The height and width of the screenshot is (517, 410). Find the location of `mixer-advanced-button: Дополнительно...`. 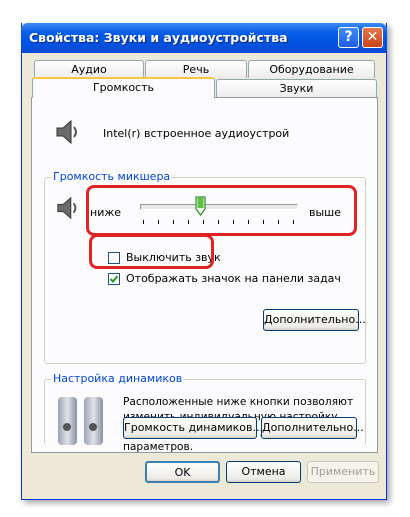

mixer-advanced-button: Дополнительно... is located at coordinates (314, 320).